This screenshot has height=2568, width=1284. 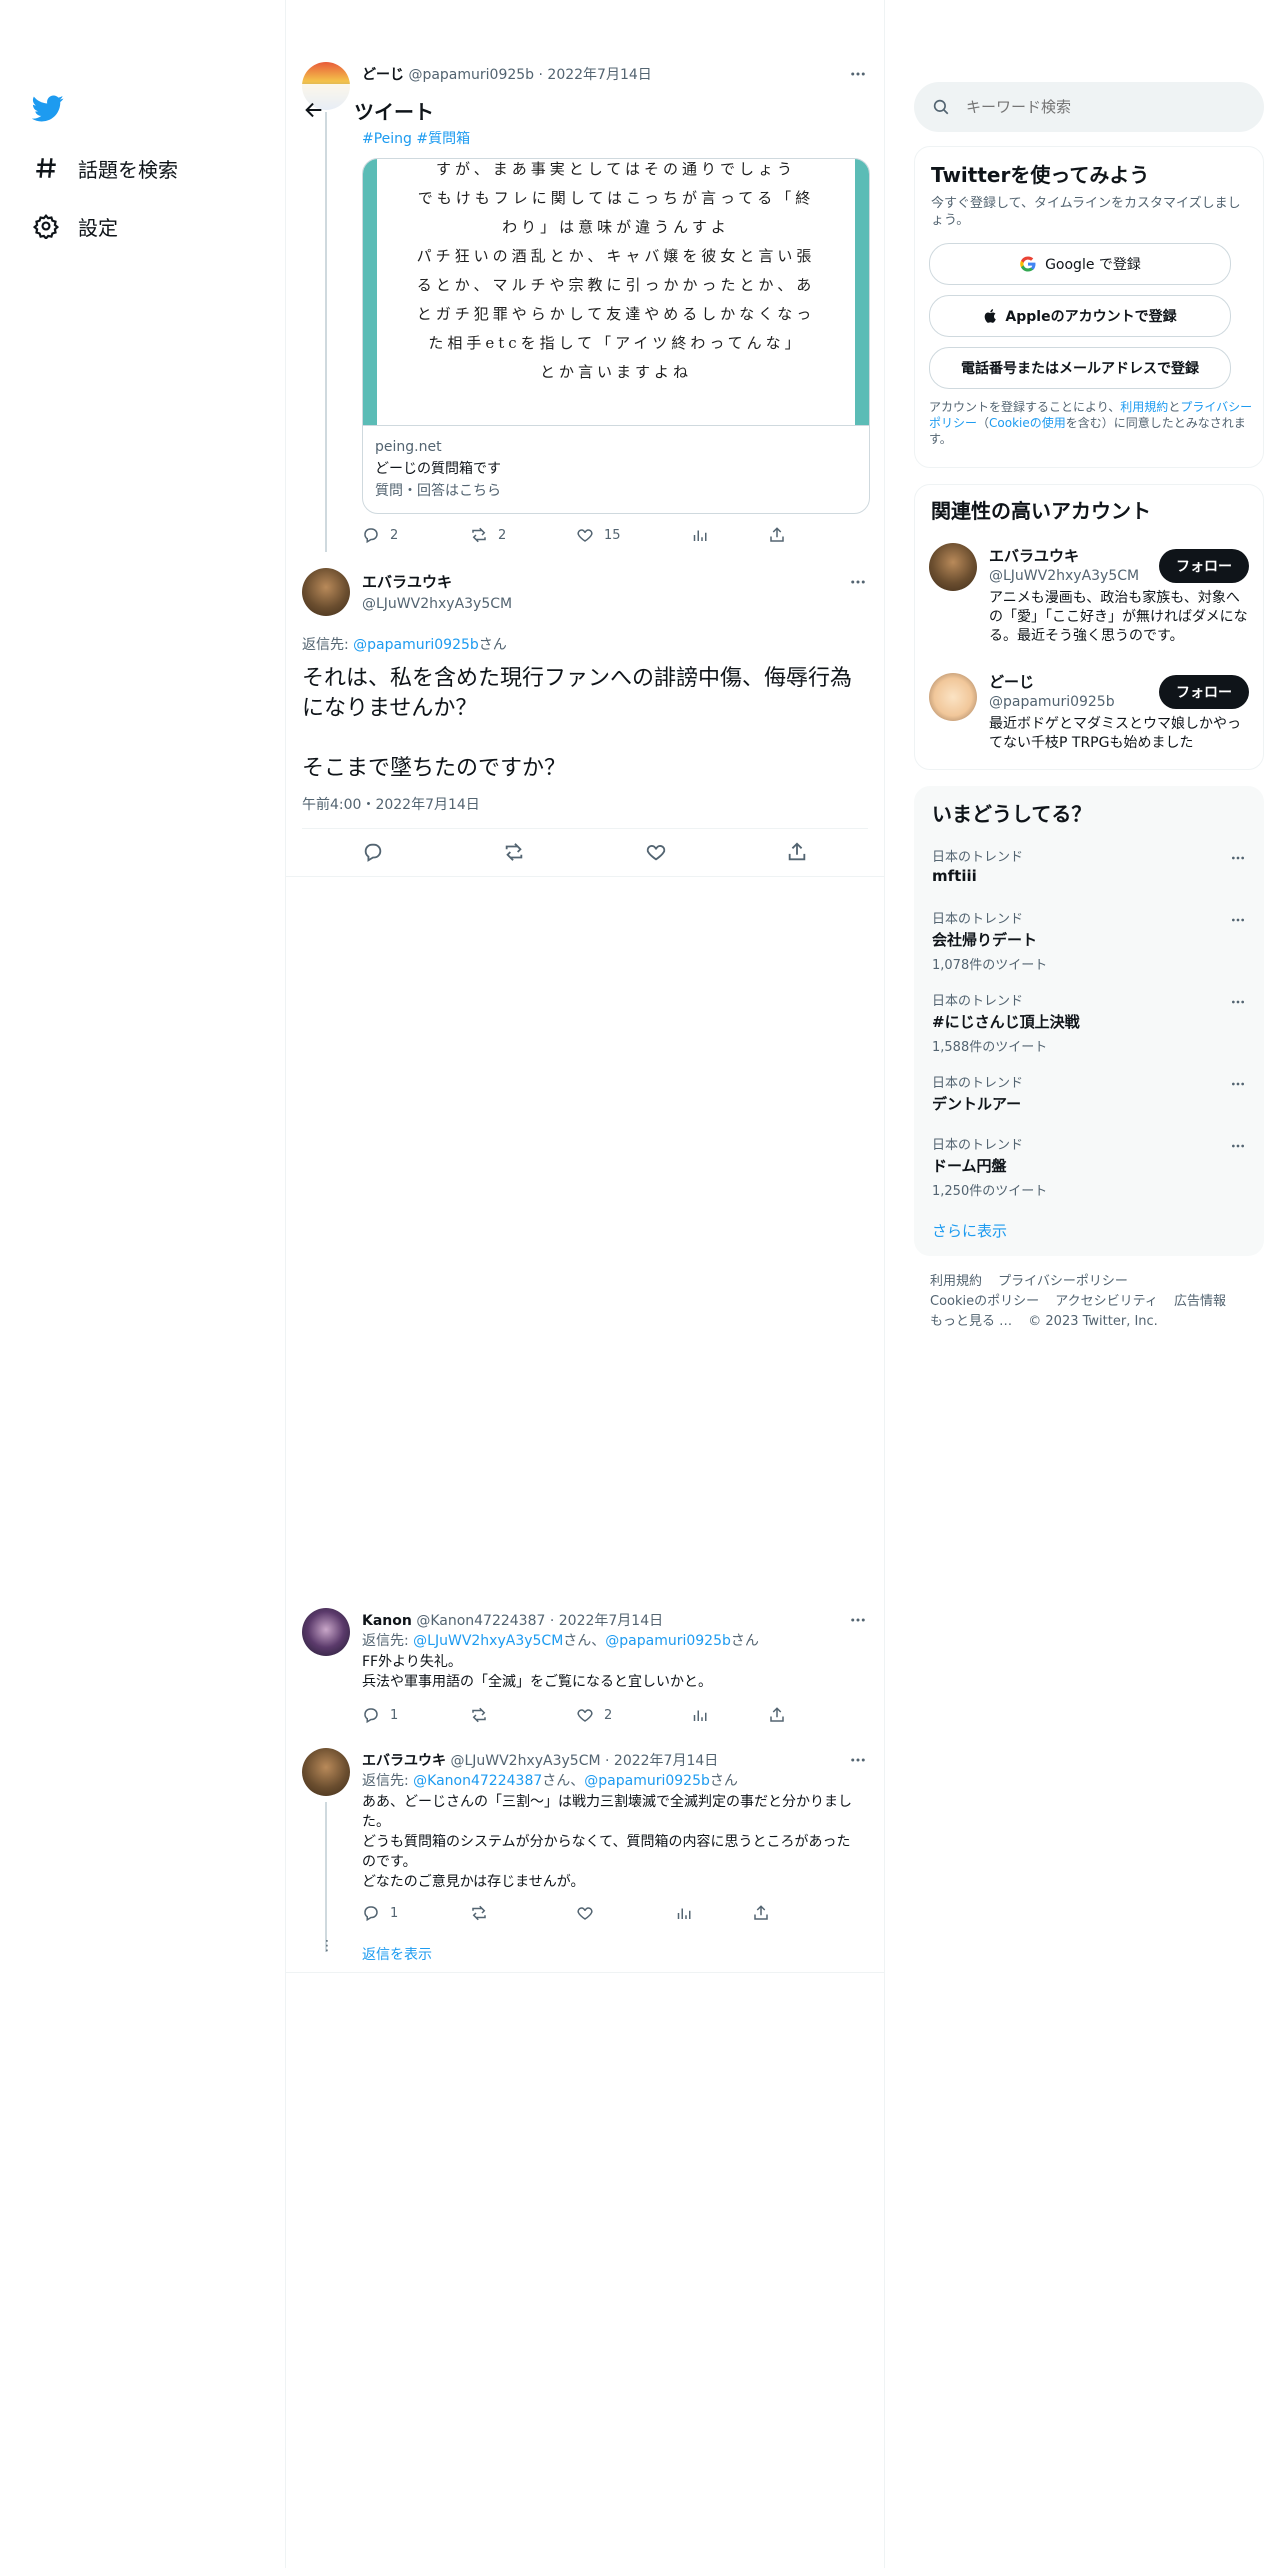 I want to click on reply-button: 2, so click(x=416, y=535).